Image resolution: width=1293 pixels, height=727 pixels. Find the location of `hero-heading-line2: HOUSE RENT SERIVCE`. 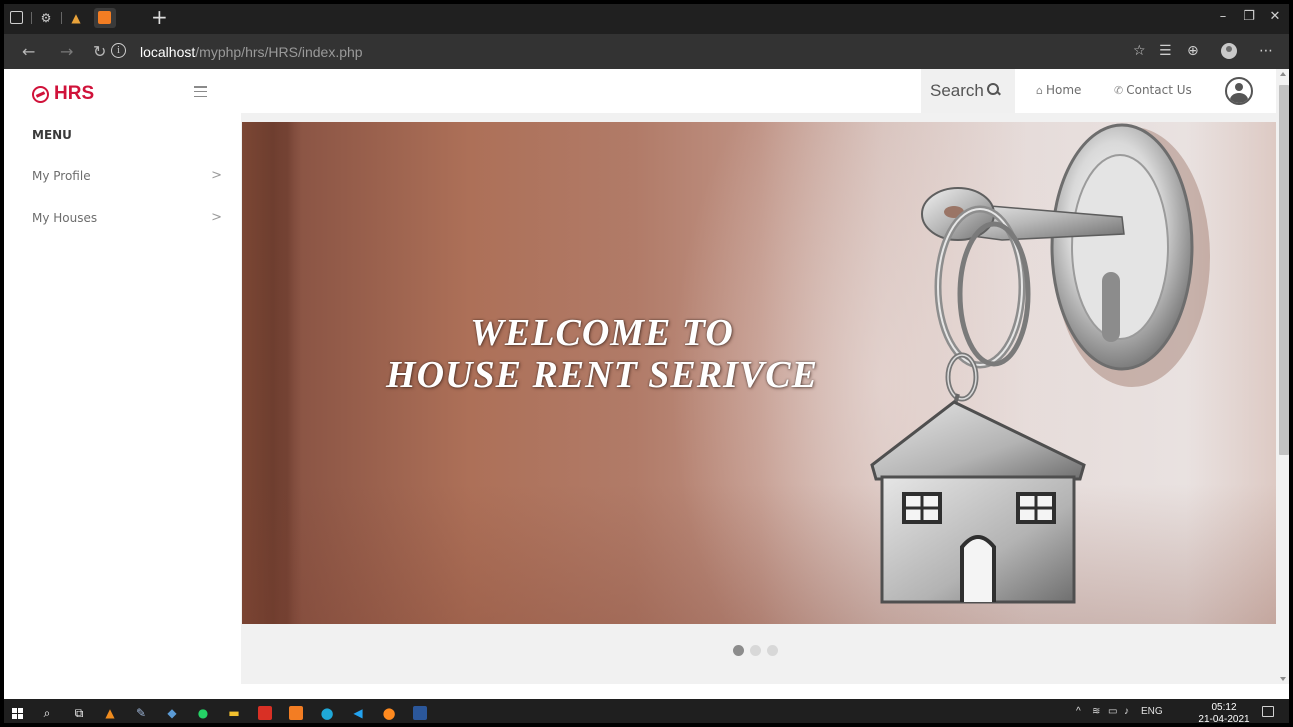

hero-heading-line2: HOUSE RENT SERIVCE is located at coordinates (602, 375).